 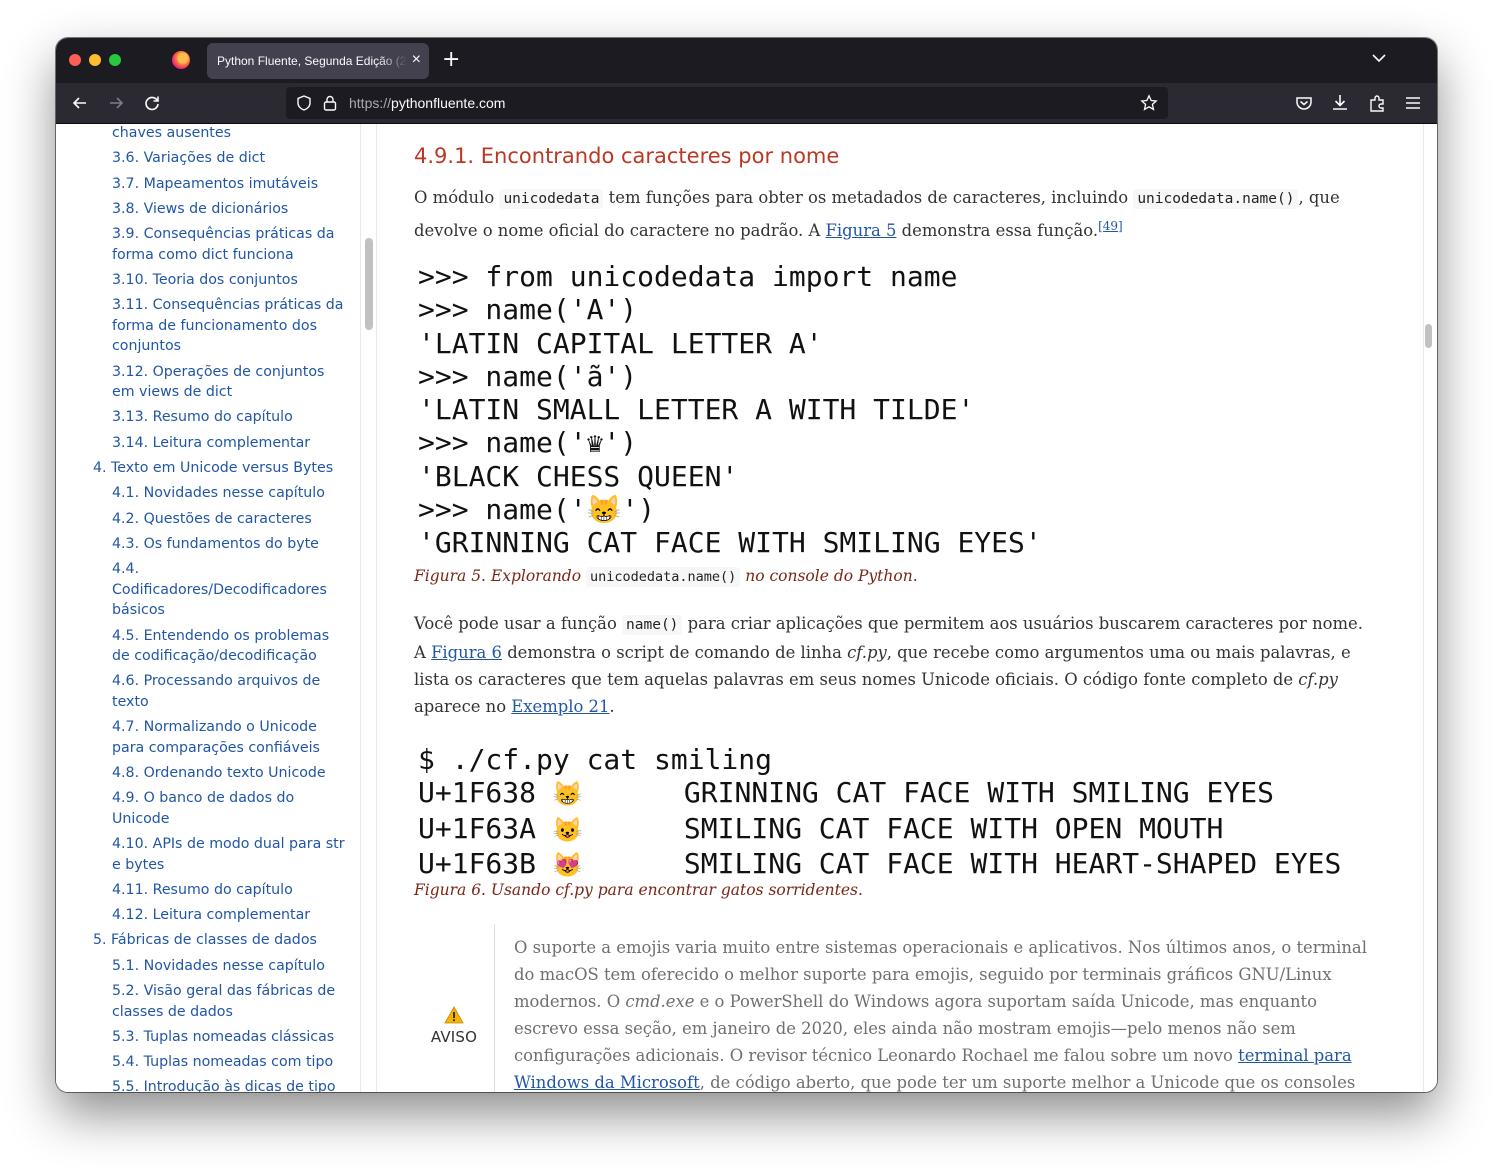 What do you see at coordinates (627, 156) in the screenshot?
I see `section-title: 4.9.1. Encontrando caracteres por nome` at bounding box center [627, 156].